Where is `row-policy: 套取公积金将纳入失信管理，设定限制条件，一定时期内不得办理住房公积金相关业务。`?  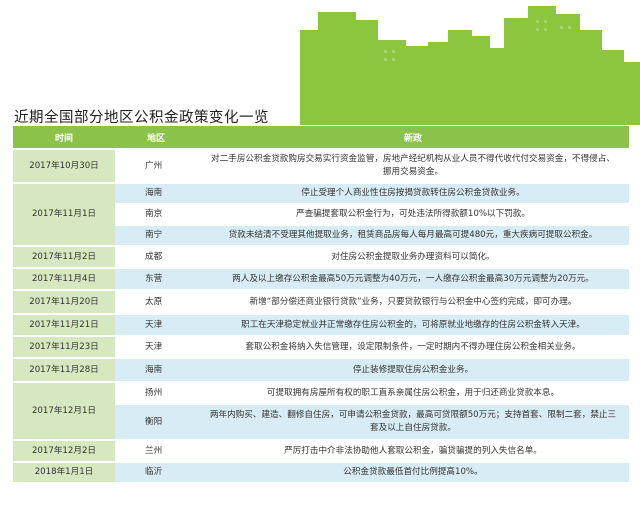
row-policy: 套取公积金将纳入失信管理，设定限制条件，一定时期内不得办理住房公积金相关业务。 is located at coordinates (413, 348).